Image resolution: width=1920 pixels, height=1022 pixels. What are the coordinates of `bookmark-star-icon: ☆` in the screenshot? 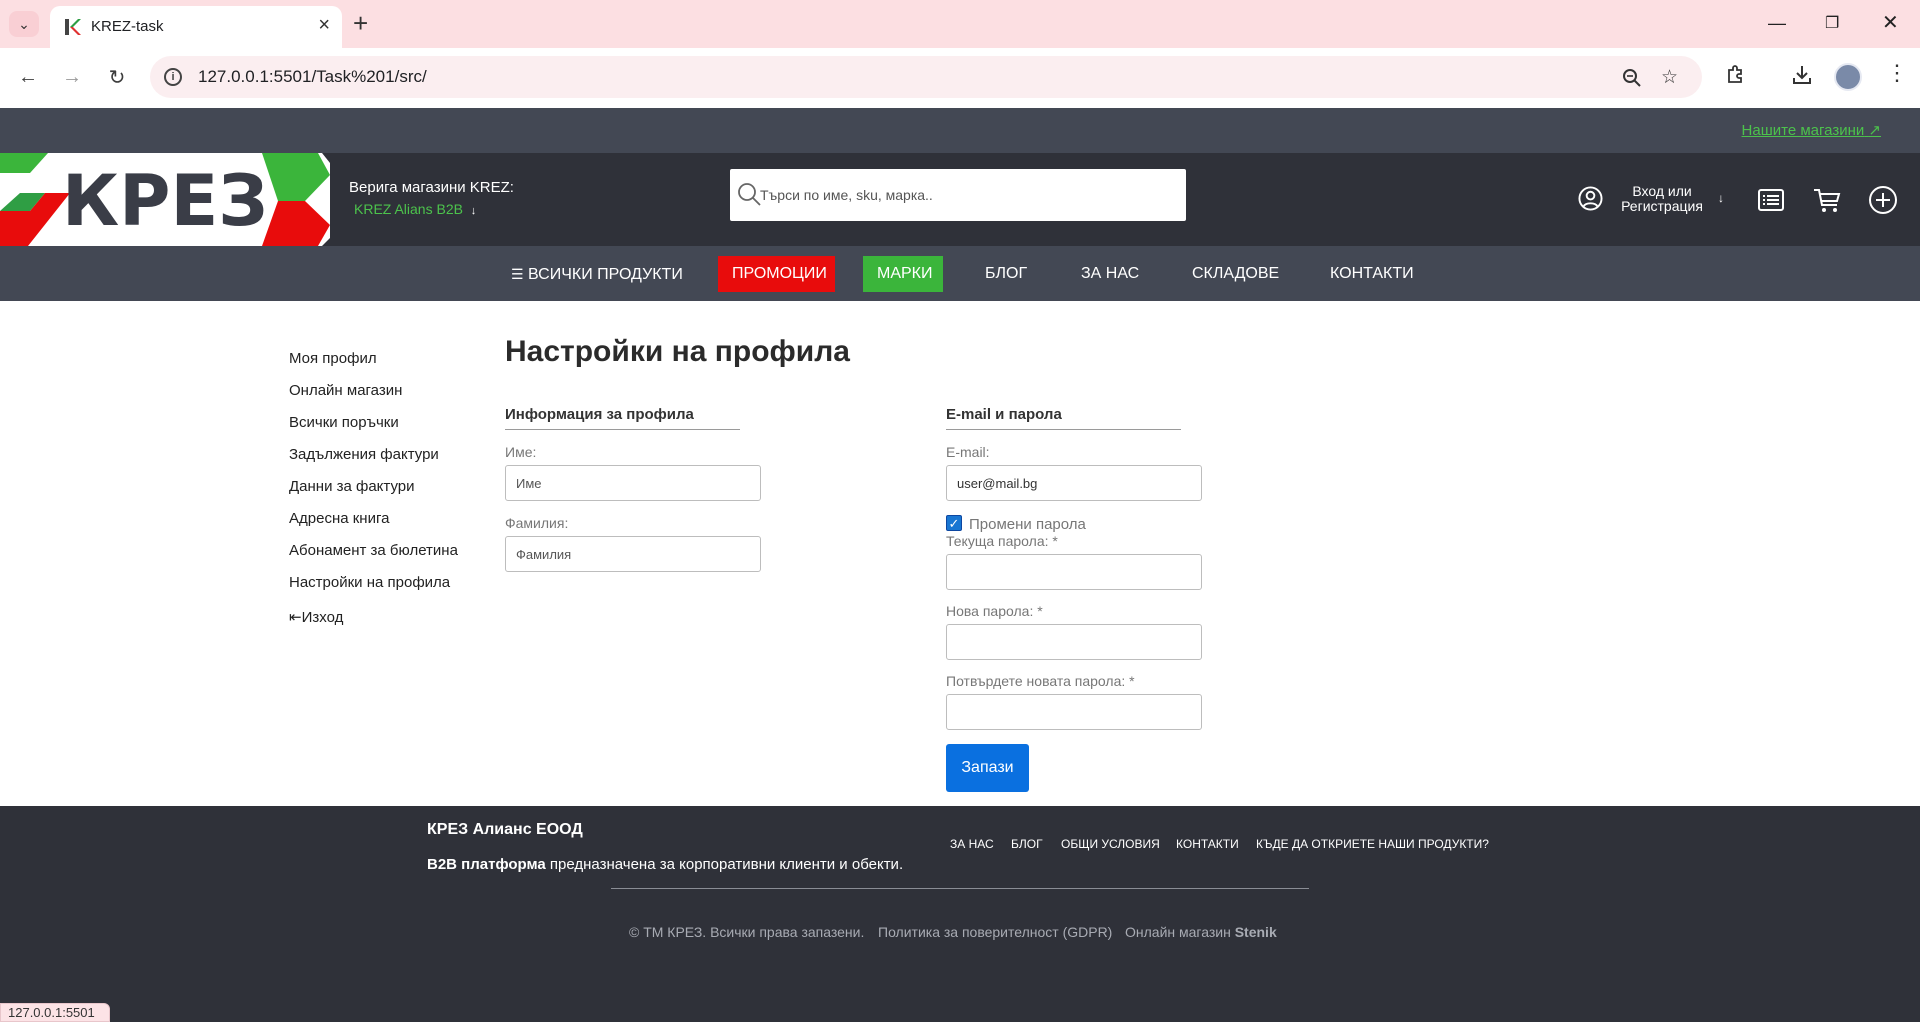 It's located at (1669, 77).